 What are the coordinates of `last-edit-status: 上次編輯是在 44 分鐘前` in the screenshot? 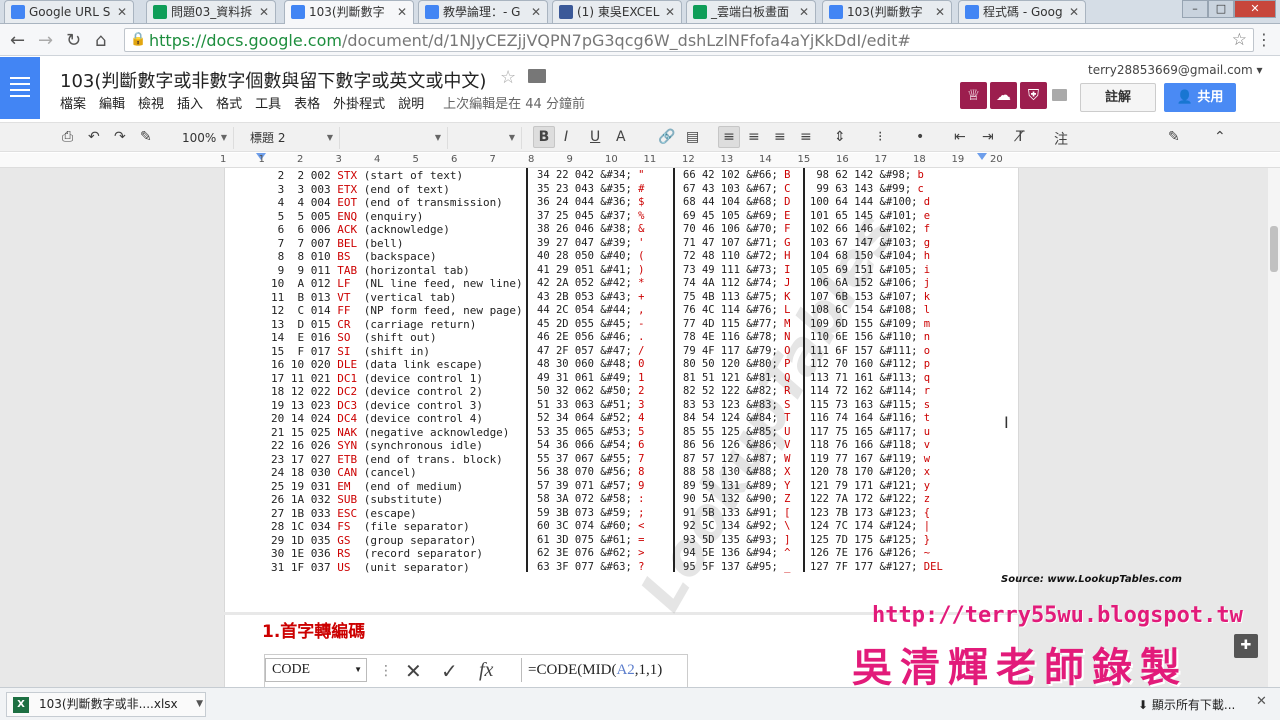 It's located at (514, 102).